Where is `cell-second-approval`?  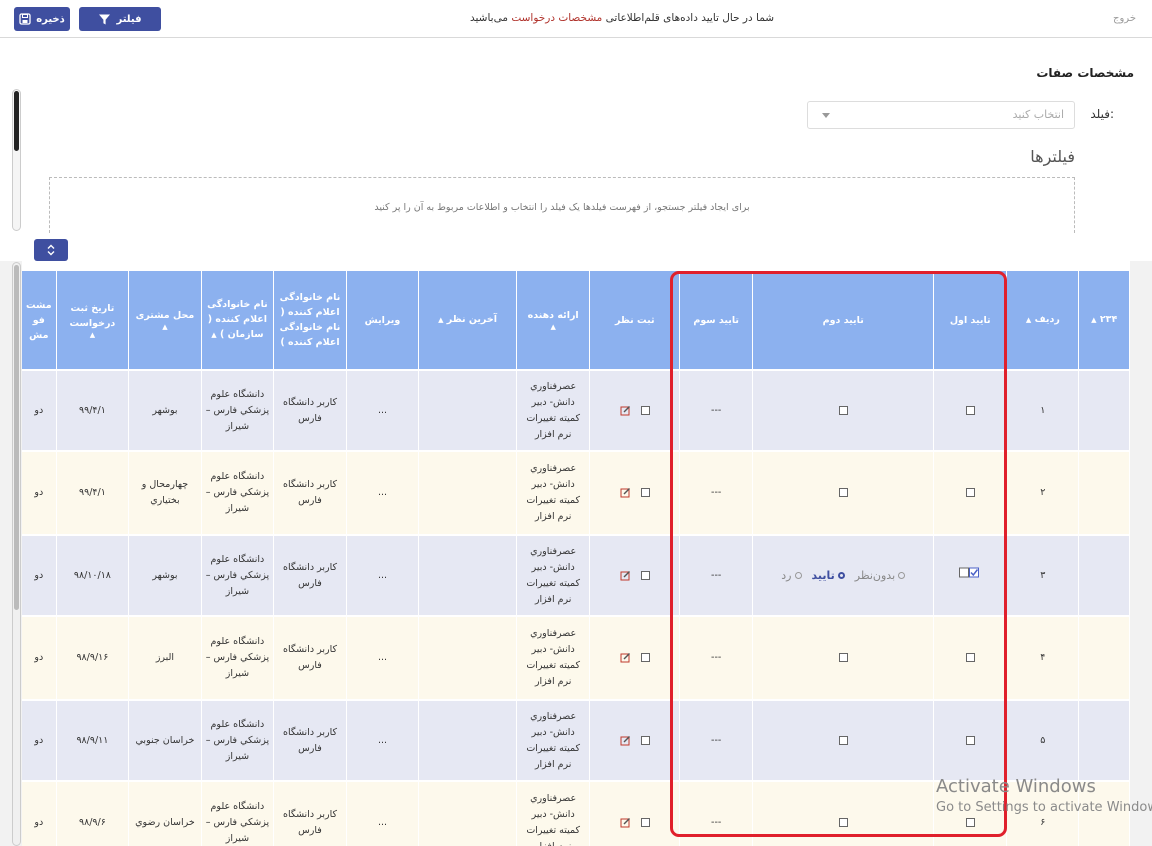 cell-second-approval is located at coordinates (843, 740).